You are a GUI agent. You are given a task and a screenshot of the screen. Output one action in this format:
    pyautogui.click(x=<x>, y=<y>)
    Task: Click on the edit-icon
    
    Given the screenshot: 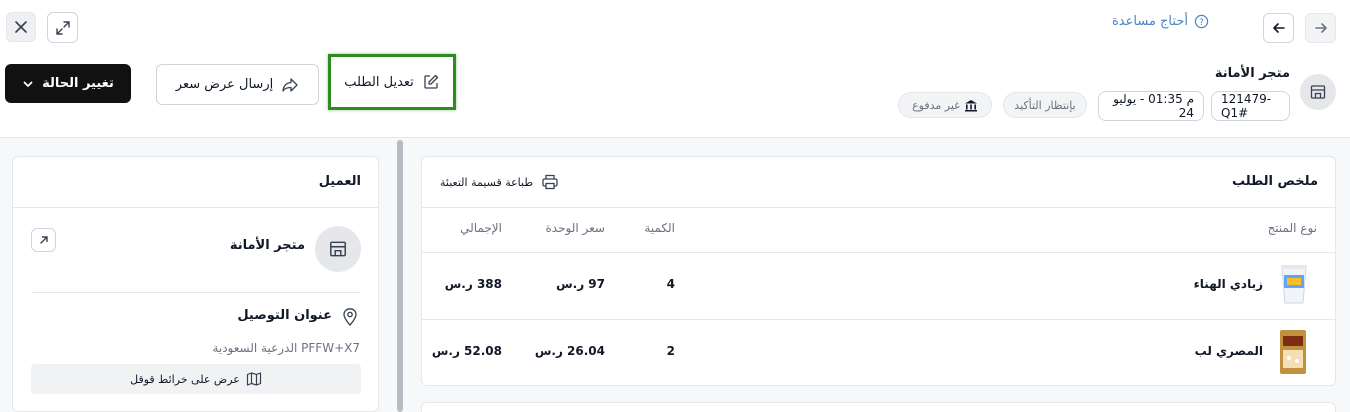 What is the action you would take?
    pyautogui.click(x=431, y=81)
    